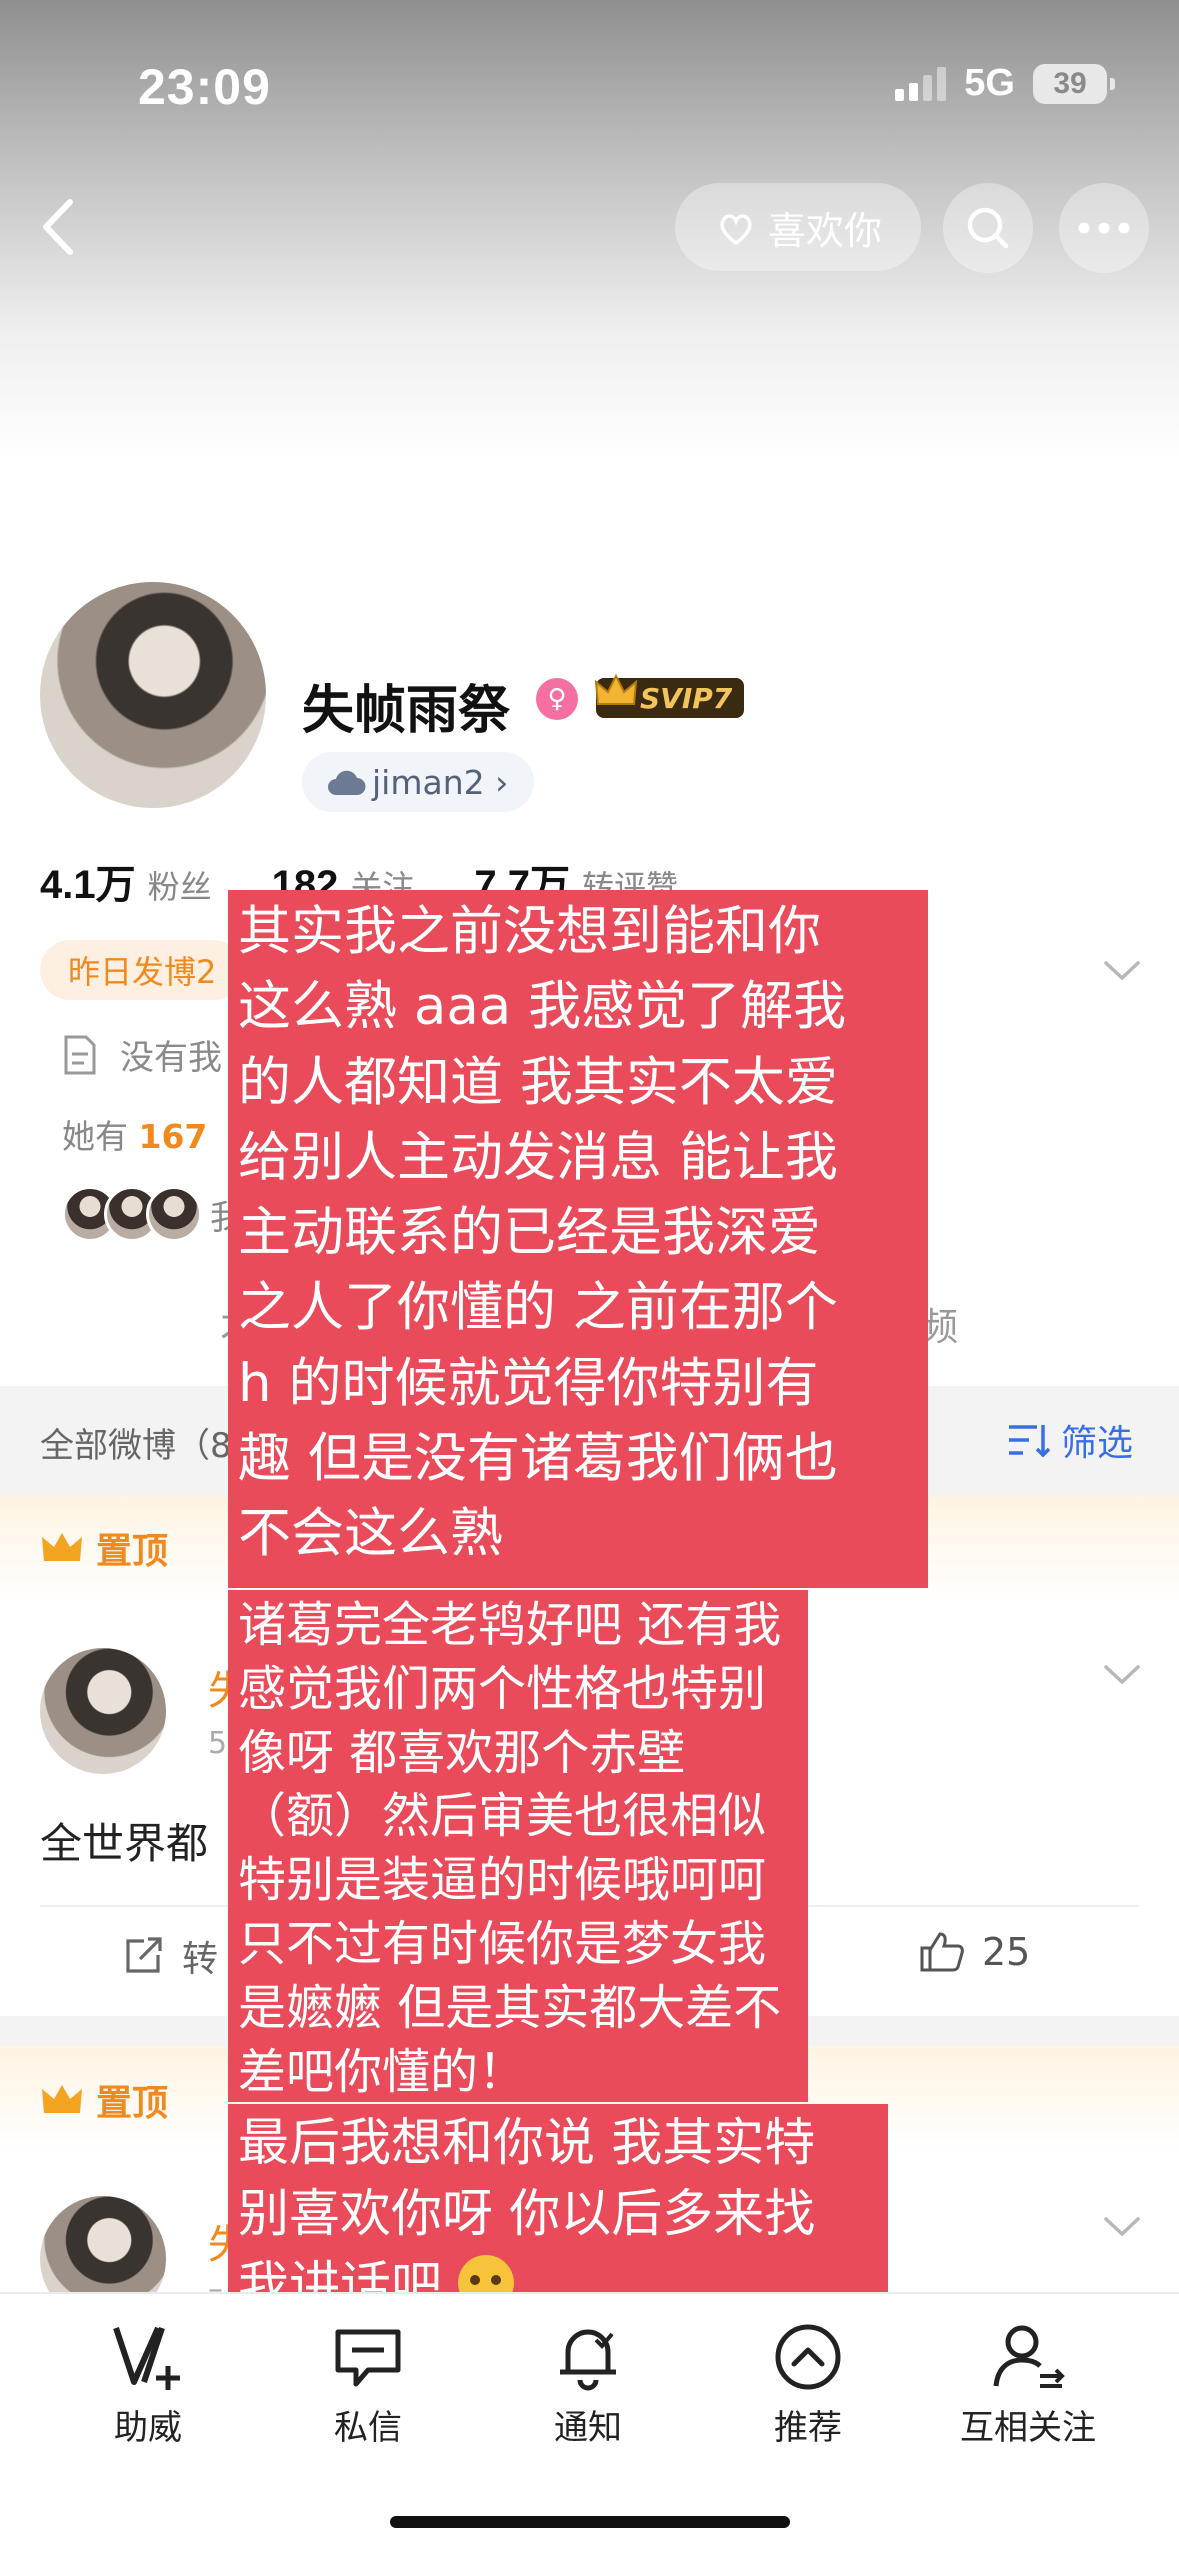  What do you see at coordinates (1096, 1443) in the screenshot?
I see `filter-label: 筛选` at bounding box center [1096, 1443].